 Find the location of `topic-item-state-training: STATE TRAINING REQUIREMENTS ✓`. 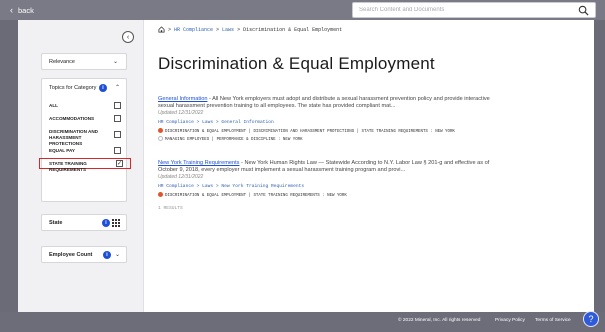

topic-item-state-training: STATE TRAINING REQUIREMENTS ✓ is located at coordinates (85, 165).